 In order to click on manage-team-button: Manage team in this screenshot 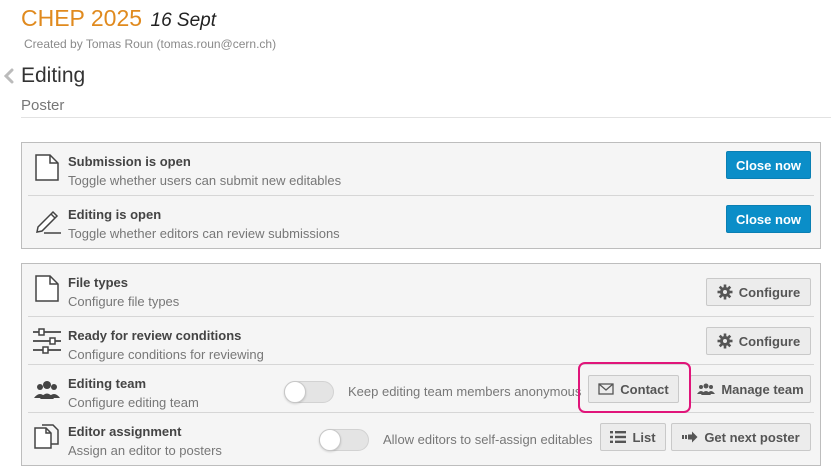, I will do `click(750, 389)`.